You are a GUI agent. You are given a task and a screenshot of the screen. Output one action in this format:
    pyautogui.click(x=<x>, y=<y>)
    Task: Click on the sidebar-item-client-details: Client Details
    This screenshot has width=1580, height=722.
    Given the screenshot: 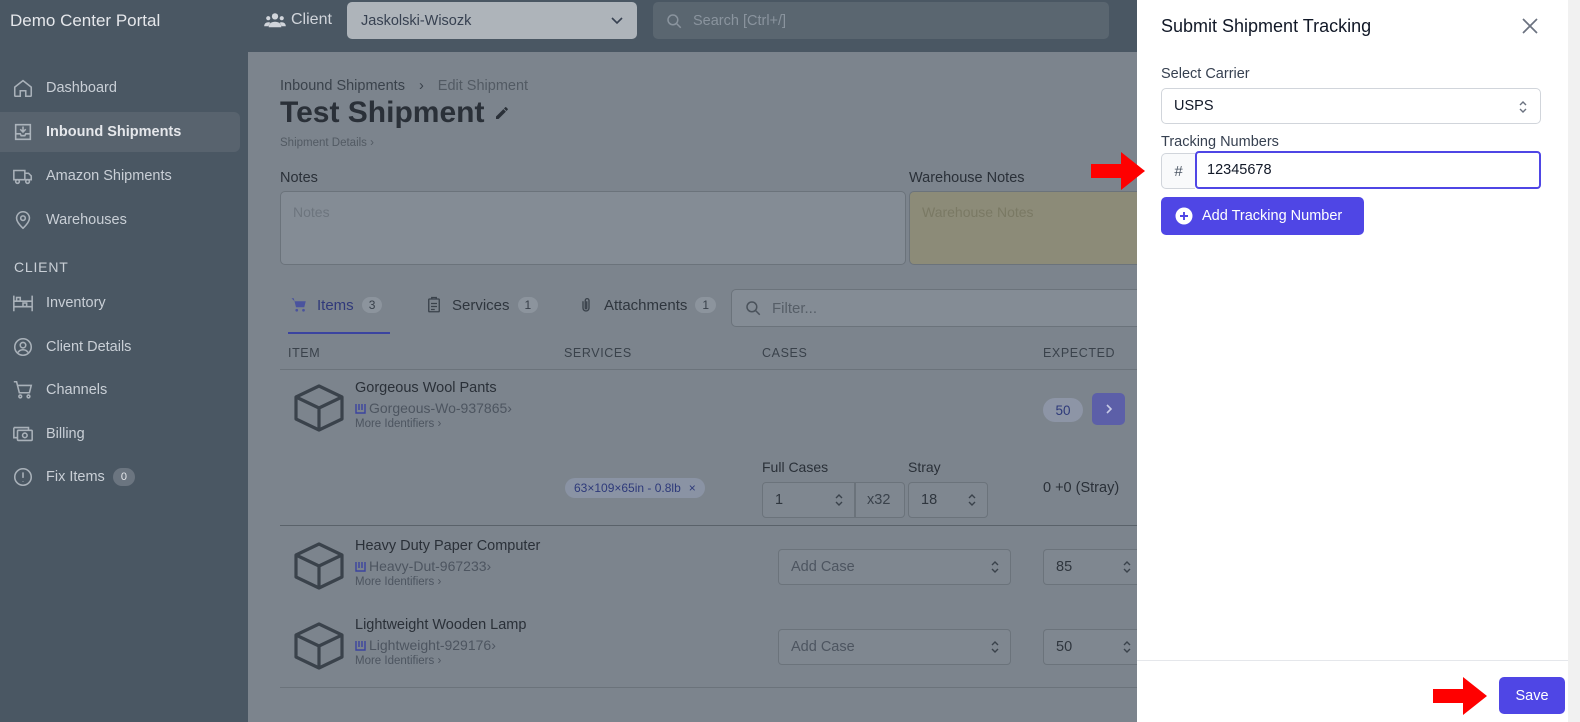 What is the action you would take?
    pyautogui.click(x=120, y=347)
    